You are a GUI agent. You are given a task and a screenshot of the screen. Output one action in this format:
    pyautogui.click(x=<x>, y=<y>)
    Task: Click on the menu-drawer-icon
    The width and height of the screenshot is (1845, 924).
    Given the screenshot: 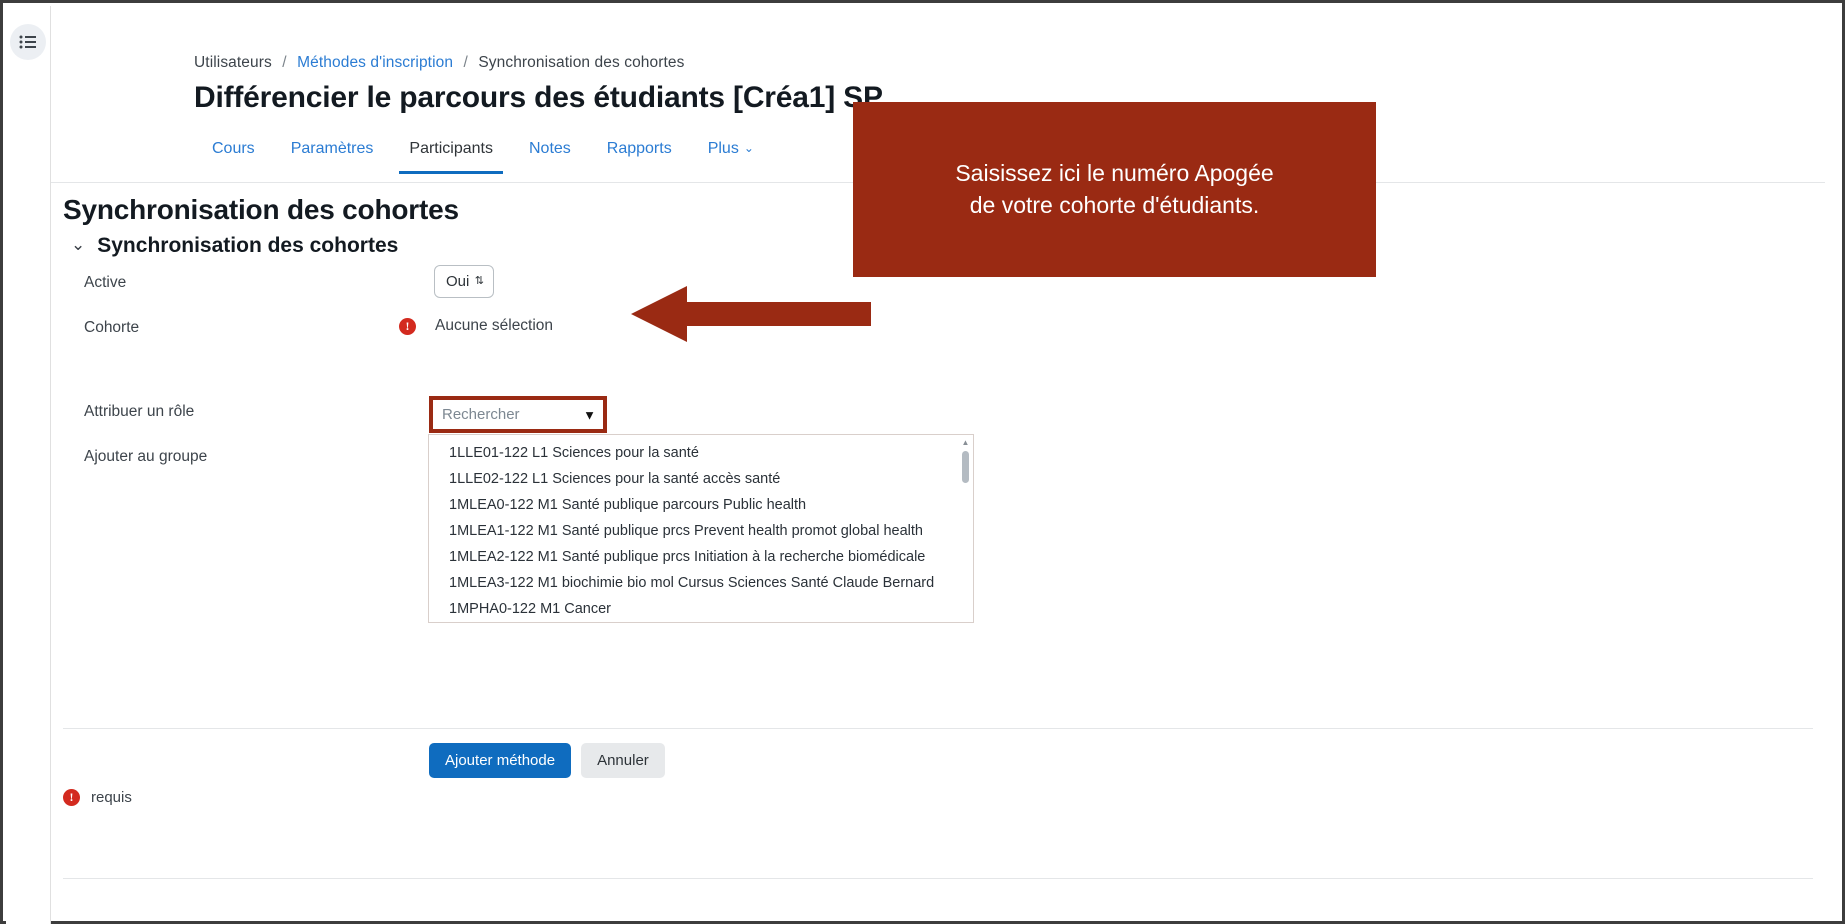 What is the action you would take?
    pyautogui.click(x=28, y=42)
    